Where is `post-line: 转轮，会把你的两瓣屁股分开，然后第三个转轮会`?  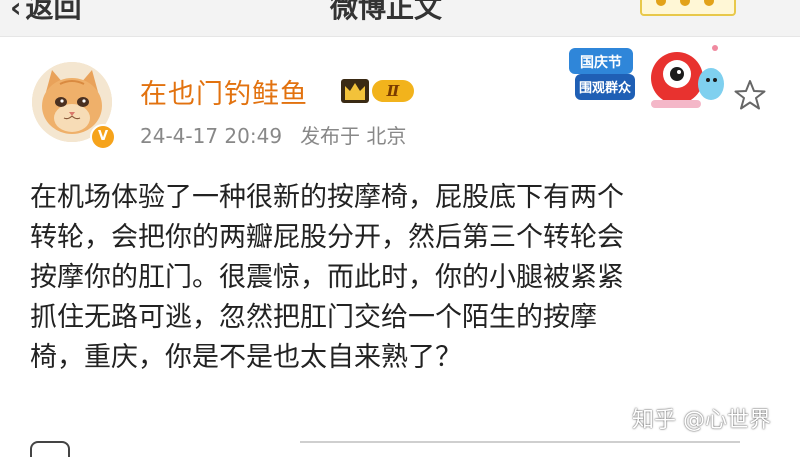 post-line: 转轮，会把你的两瓣屁股分开，然后第三个转轮会 is located at coordinates (327, 237).